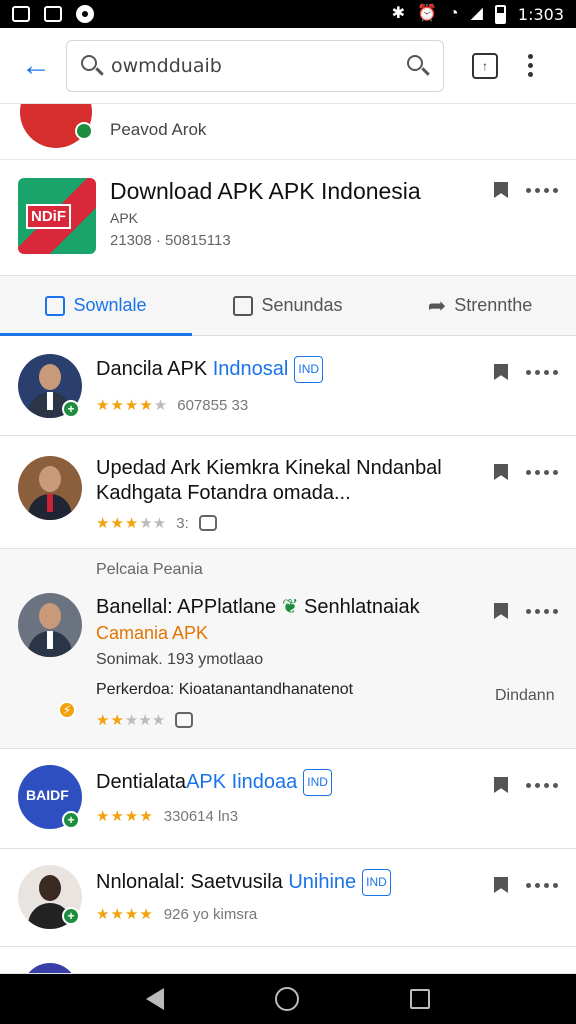 The width and height of the screenshot is (576, 1024). What do you see at coordinates (180, 659) in the screenshot?
I see `result-meta: Sonimak. 193 ymotlaao` at bounding box center [180, 659].